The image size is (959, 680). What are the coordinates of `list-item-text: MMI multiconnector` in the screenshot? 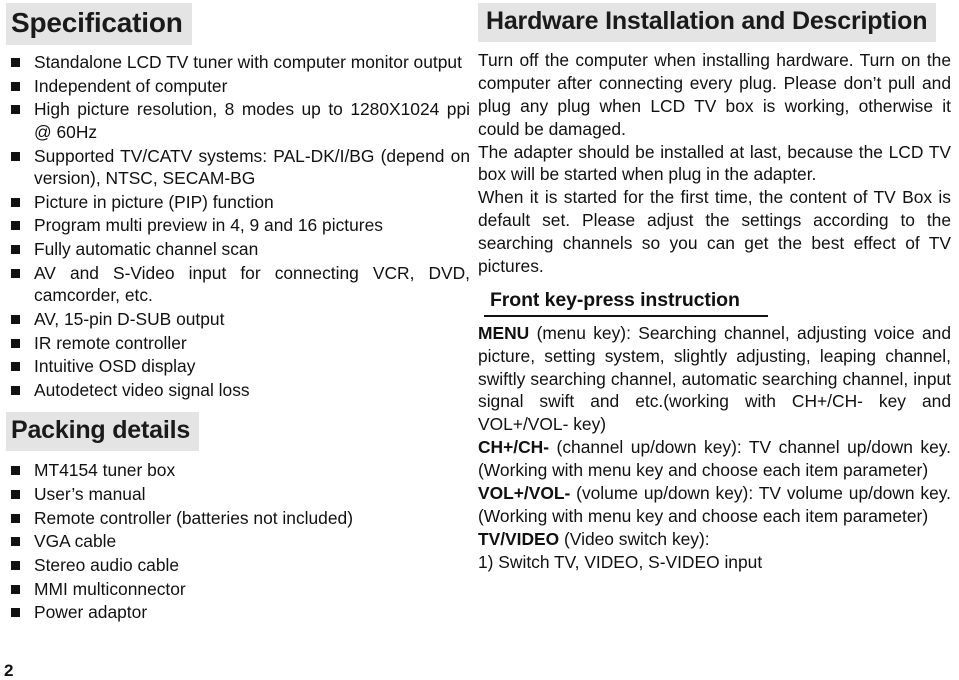 It's located at (110, 588).